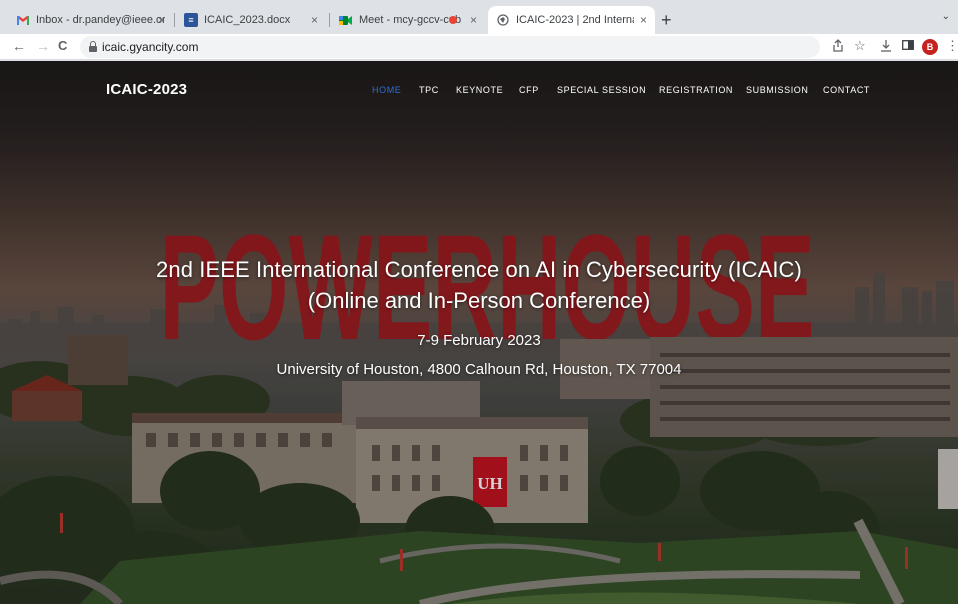 This screenshot has height=604, width=958. I want to click on nav-cfp: CFP, so click(529, 90).